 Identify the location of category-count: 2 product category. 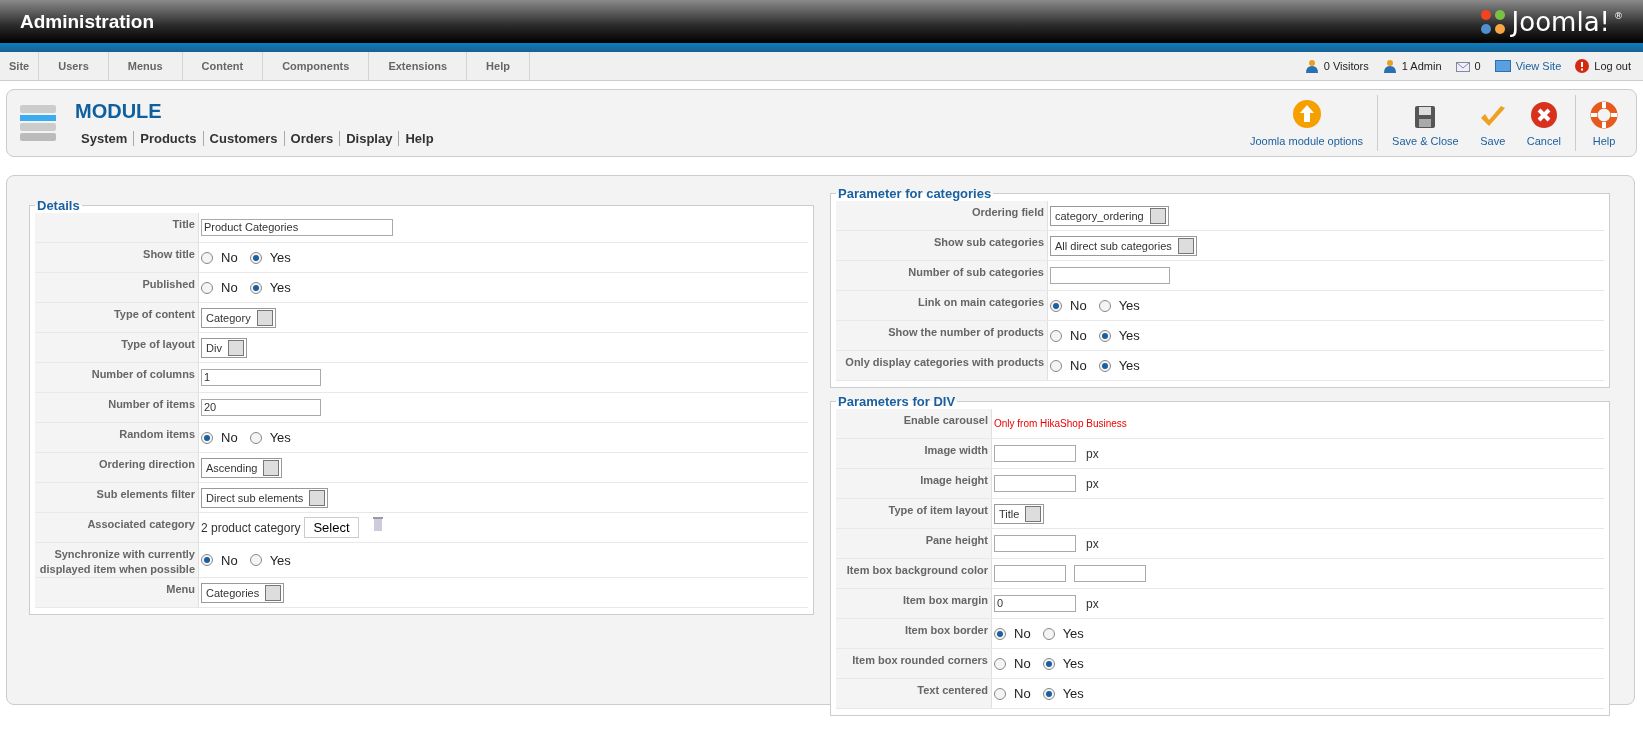
(251, 527).